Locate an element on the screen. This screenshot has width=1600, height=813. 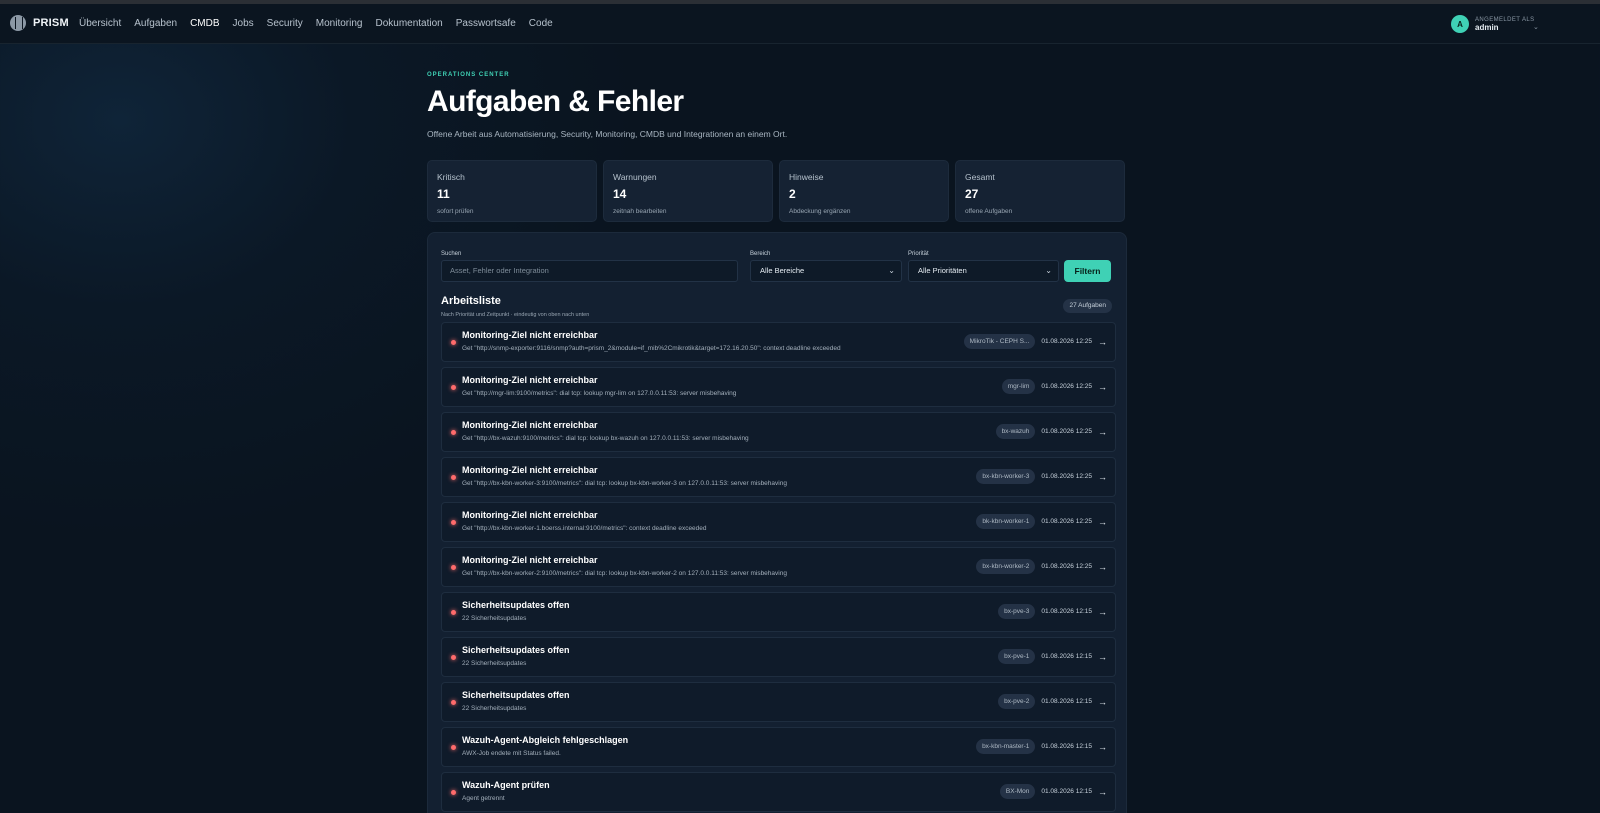
stat-label: Hinweise is located at coordinates (806, 177).